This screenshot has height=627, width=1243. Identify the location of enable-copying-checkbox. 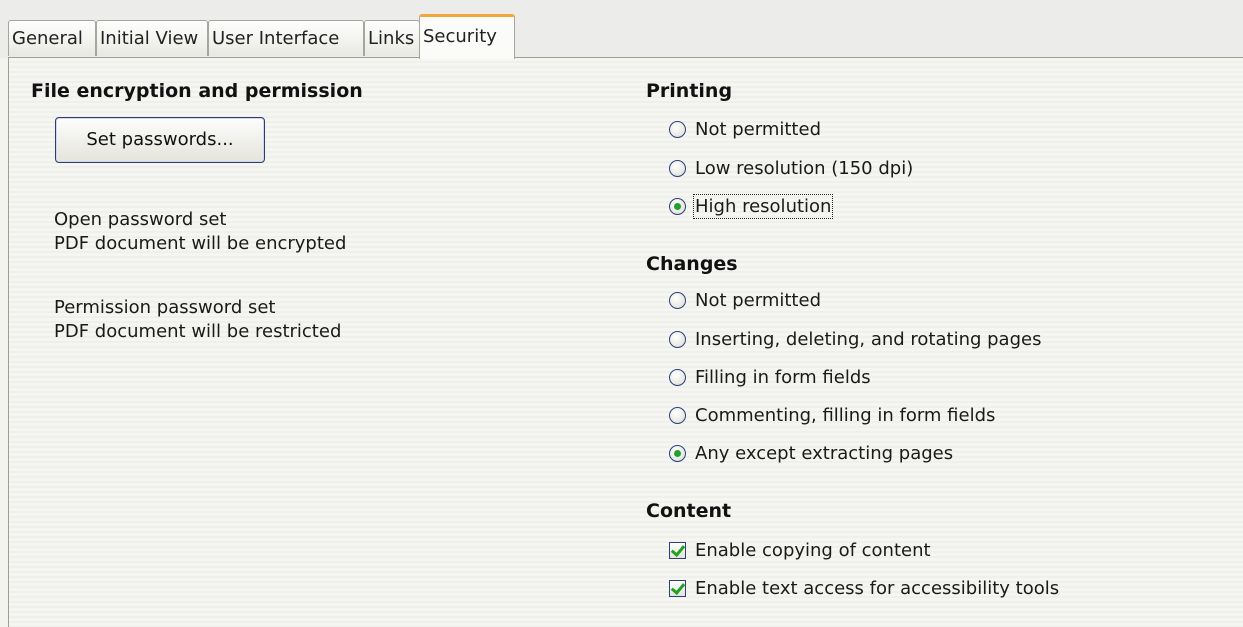
(677, 550).